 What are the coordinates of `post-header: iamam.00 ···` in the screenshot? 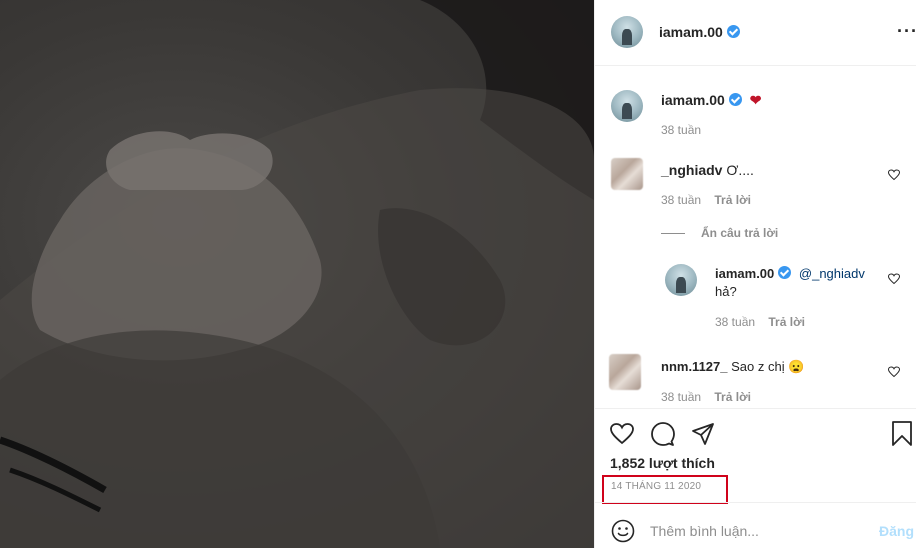 It's located at (755, 33).